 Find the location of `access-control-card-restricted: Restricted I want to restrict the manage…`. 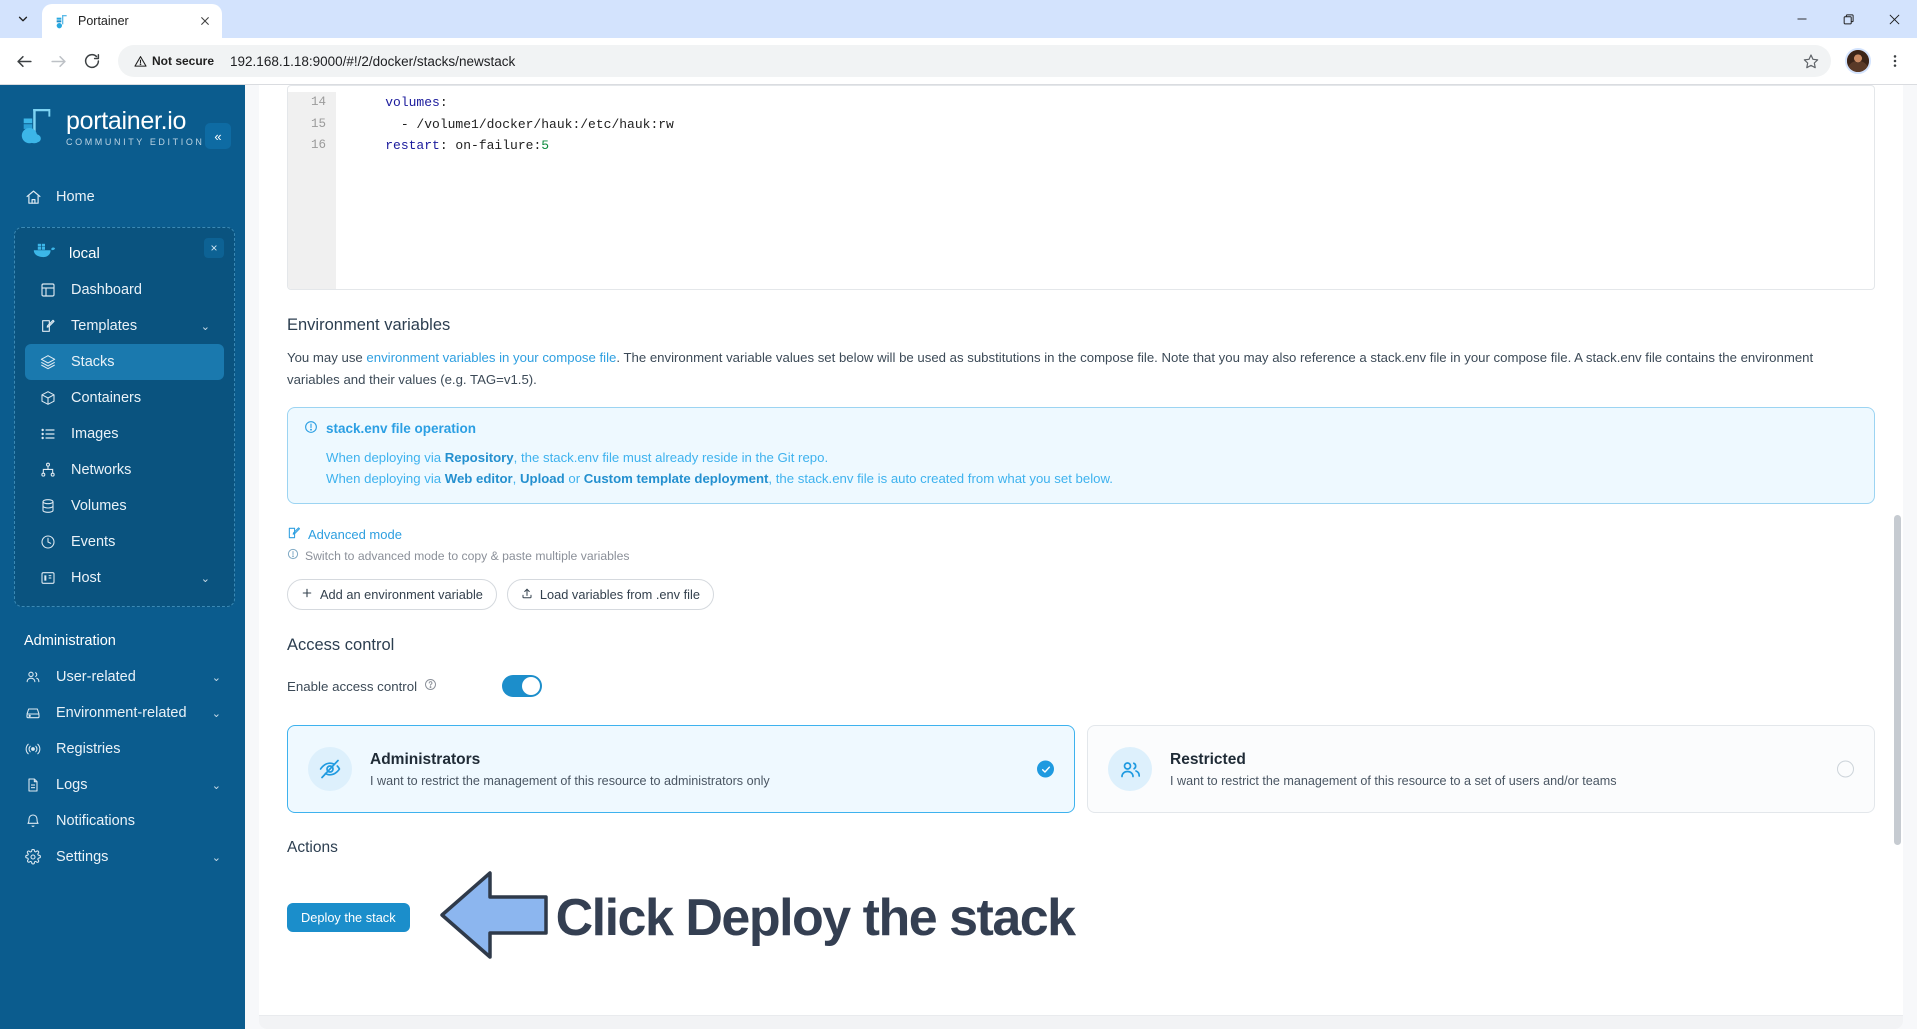

access-control-card-restricted: Restricted I want to restrict the manage… is located at coordinates (1481, 769).